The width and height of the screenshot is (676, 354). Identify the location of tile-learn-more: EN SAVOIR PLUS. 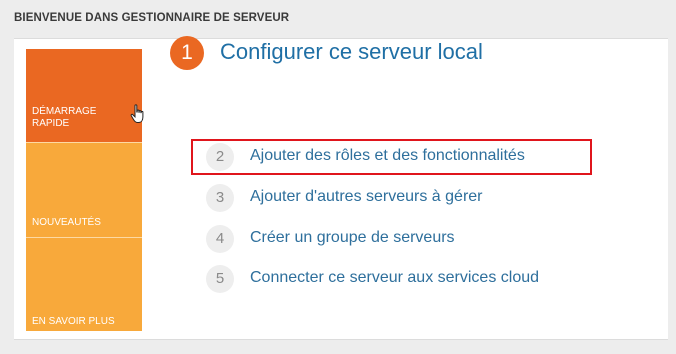
(84, 284).